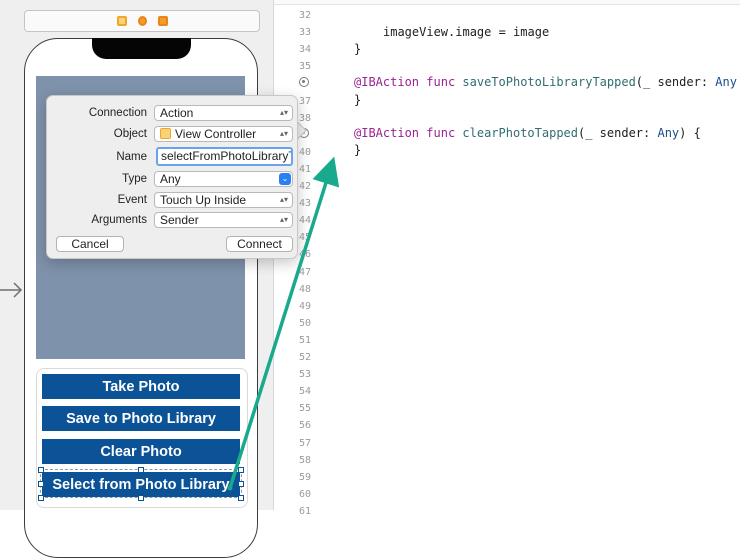 The height and width of the screenshot is (558, 740). What do you see at coordinates (131, 157) in the screenshot?
I see `name-label: Name` at bounding box center [131, 157].